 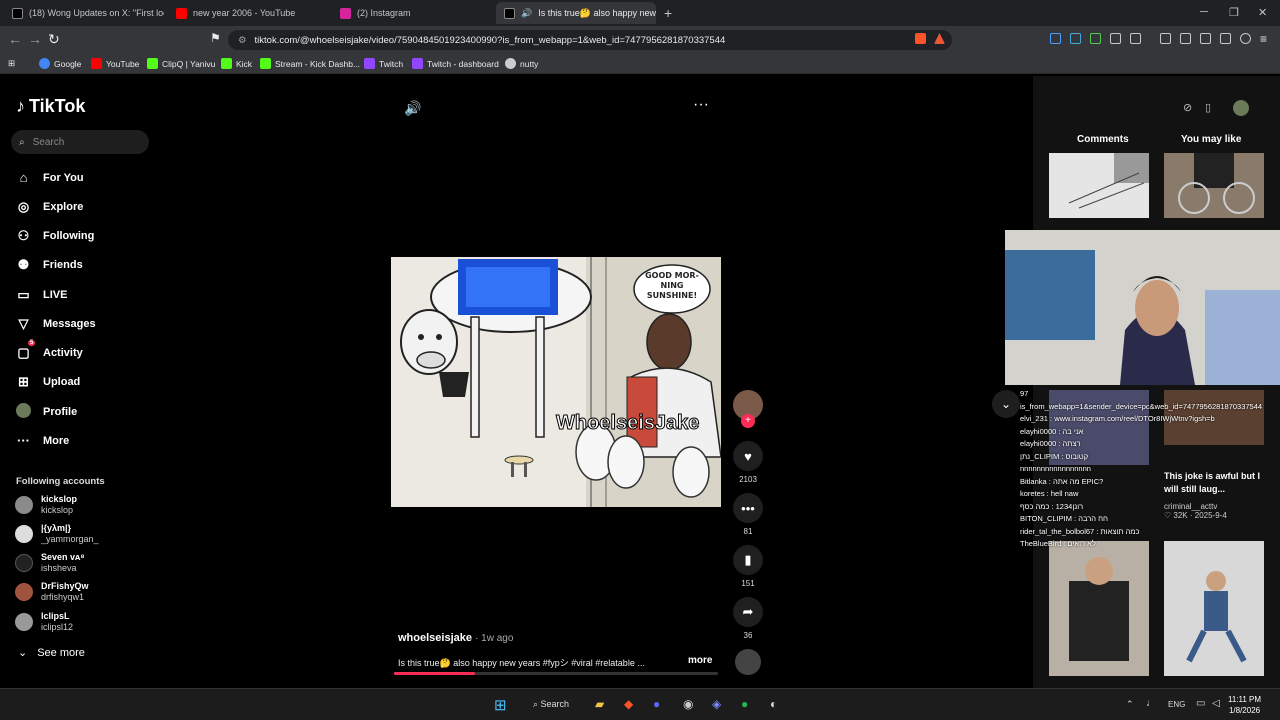 I want to click on tiktok-logo: ♪ TikTok, so click(x=50, y=106).